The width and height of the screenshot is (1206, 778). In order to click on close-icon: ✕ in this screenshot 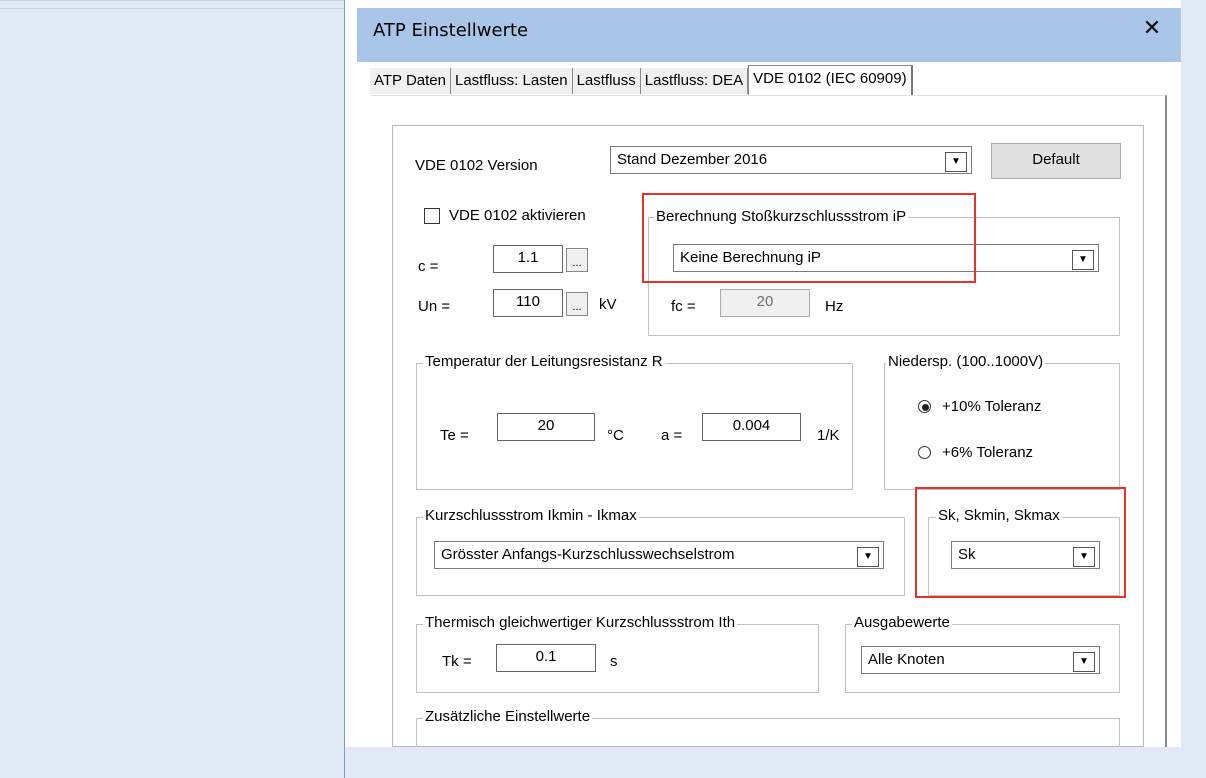, I will do `click(1152, 28)`.